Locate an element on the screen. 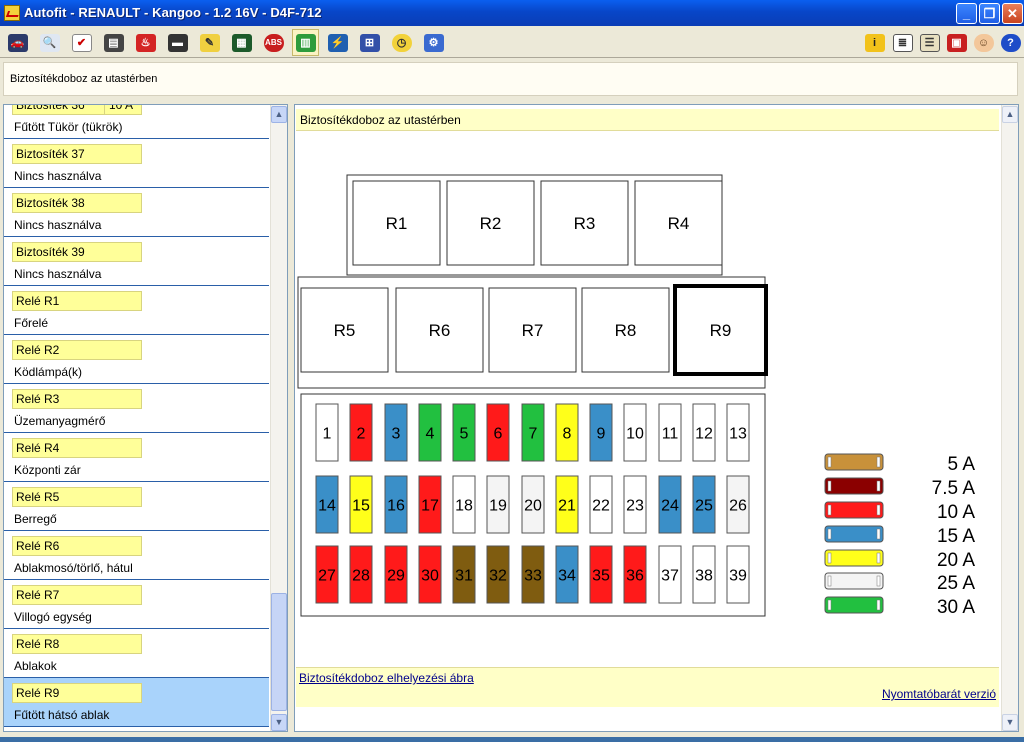  fuse-number: 18 is located at coordinates (464, 506).